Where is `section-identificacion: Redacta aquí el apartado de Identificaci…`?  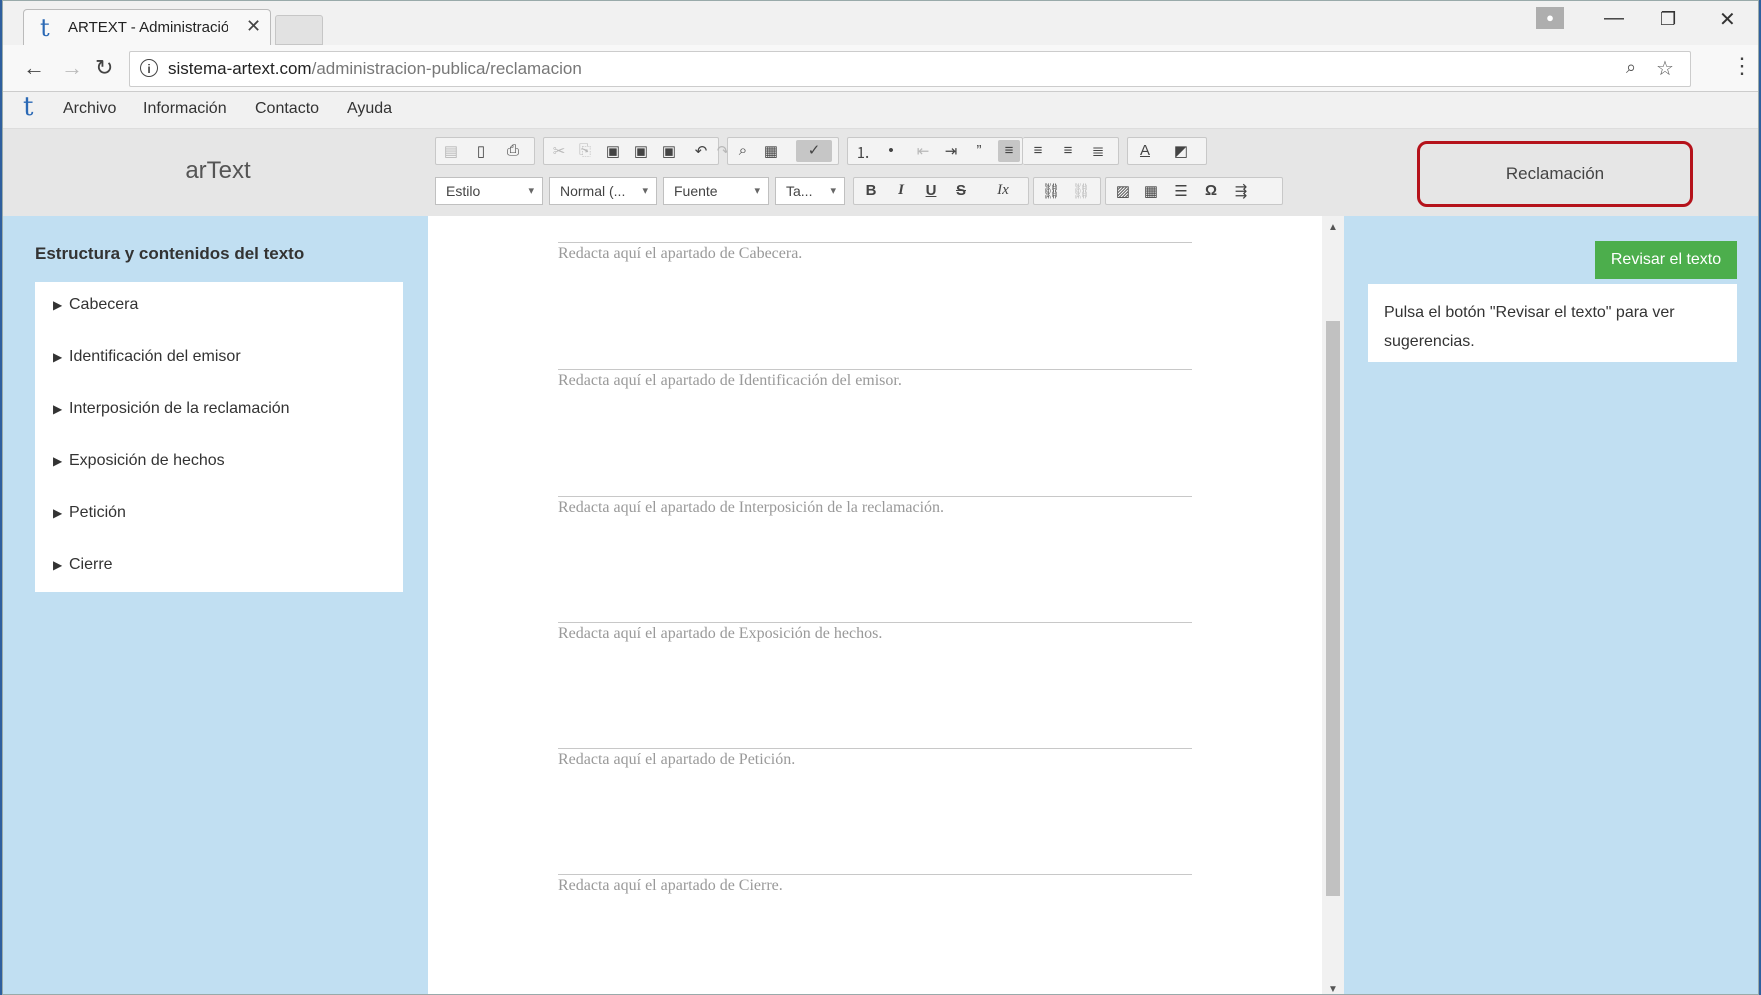 section-identificacion: Redacta aquí el apartado de Identificaci… is located at coordinates (730, 381).